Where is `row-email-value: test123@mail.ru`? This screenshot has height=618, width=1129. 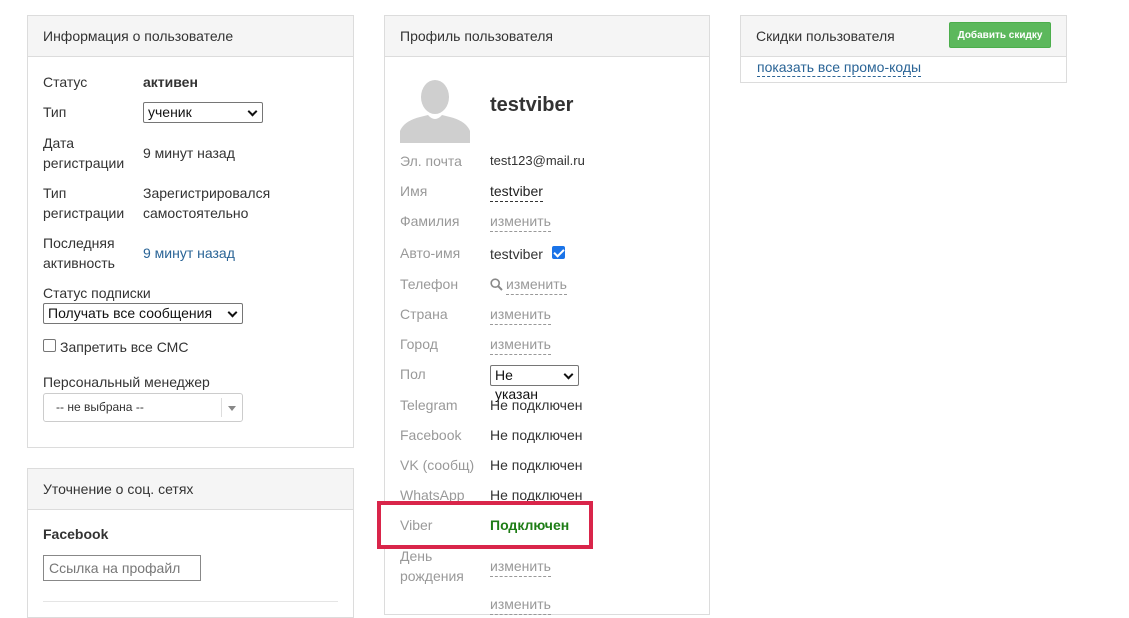
row-email-value: test123@mail.ru is located at coordinates (537, 160).